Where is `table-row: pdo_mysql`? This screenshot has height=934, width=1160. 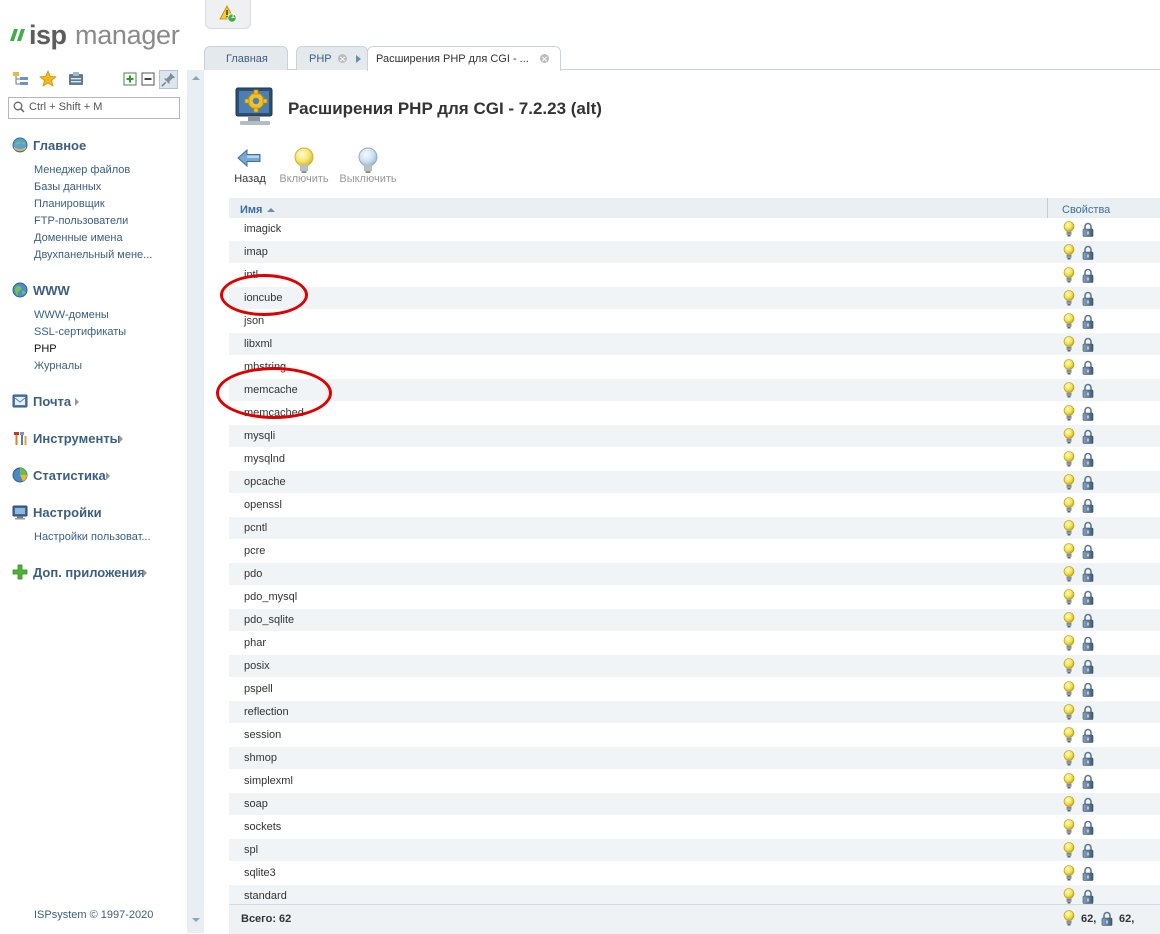
table-row: pdo_mysql is located at coordinates (694, 597).